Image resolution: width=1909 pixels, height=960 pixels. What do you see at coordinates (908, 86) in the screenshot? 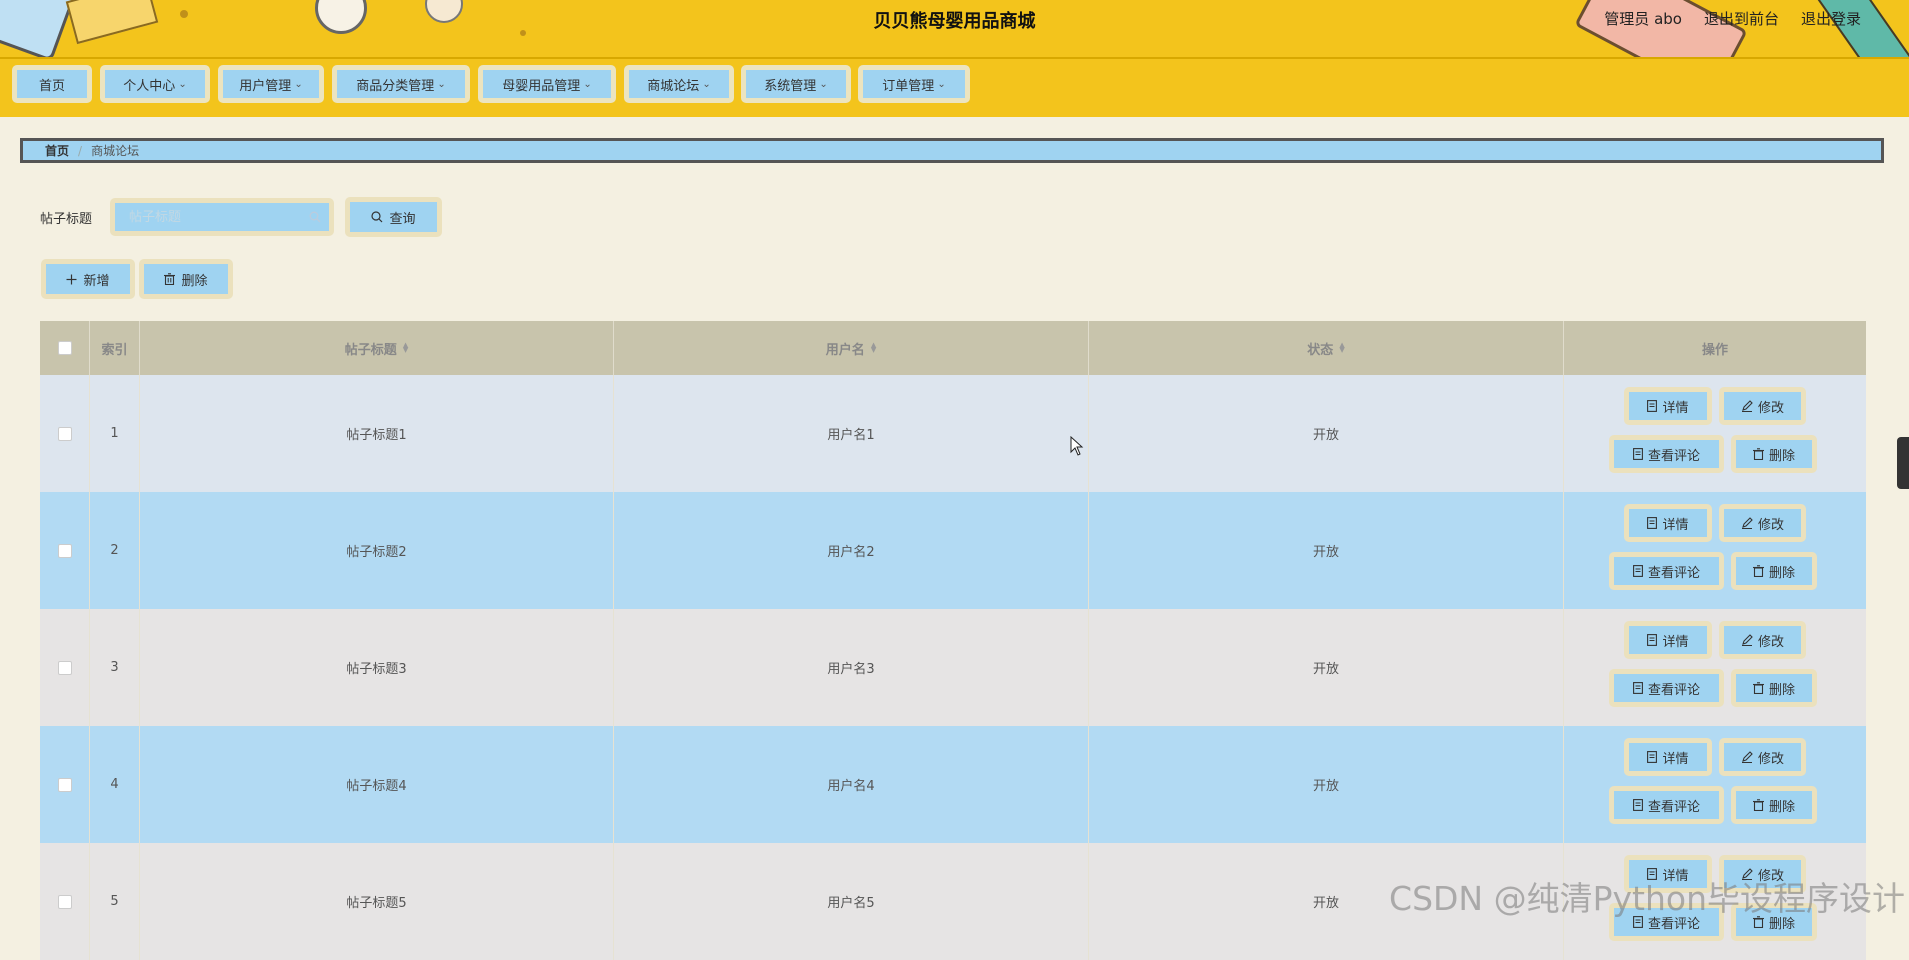
I see `nav-item-label: 订单管理` at bounding box center [908, 86].